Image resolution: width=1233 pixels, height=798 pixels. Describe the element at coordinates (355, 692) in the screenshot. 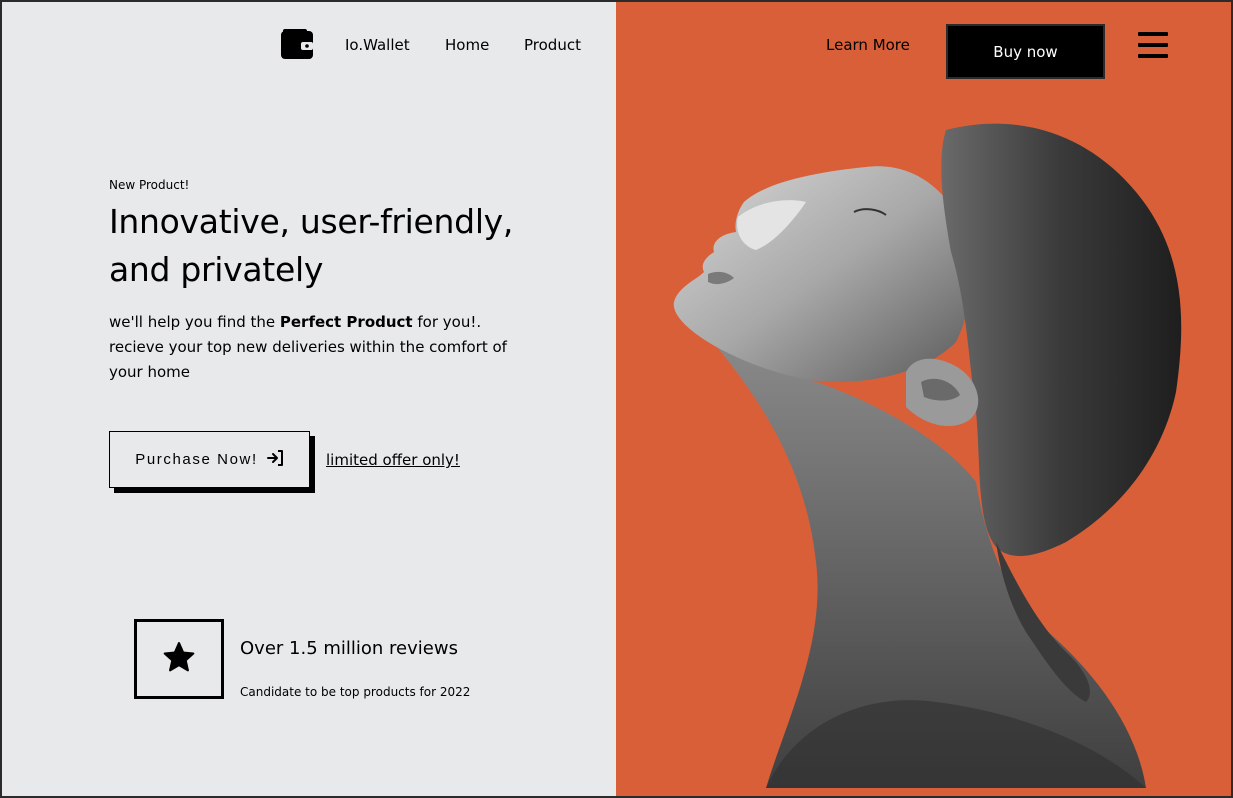

I see `reviews-subtitle: Candidate to be top products for 2022` at that location.